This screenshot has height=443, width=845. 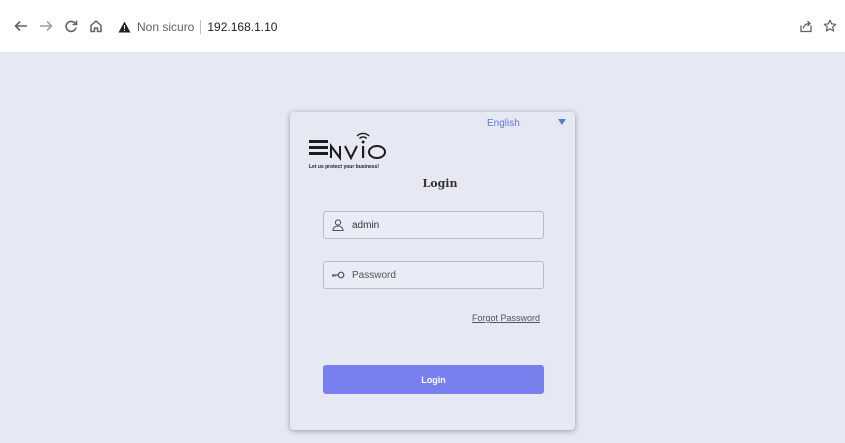 What do you see at coordinates (21, 26) in the screenshot?
I see `back-icon` at bounding box center [21, 26].